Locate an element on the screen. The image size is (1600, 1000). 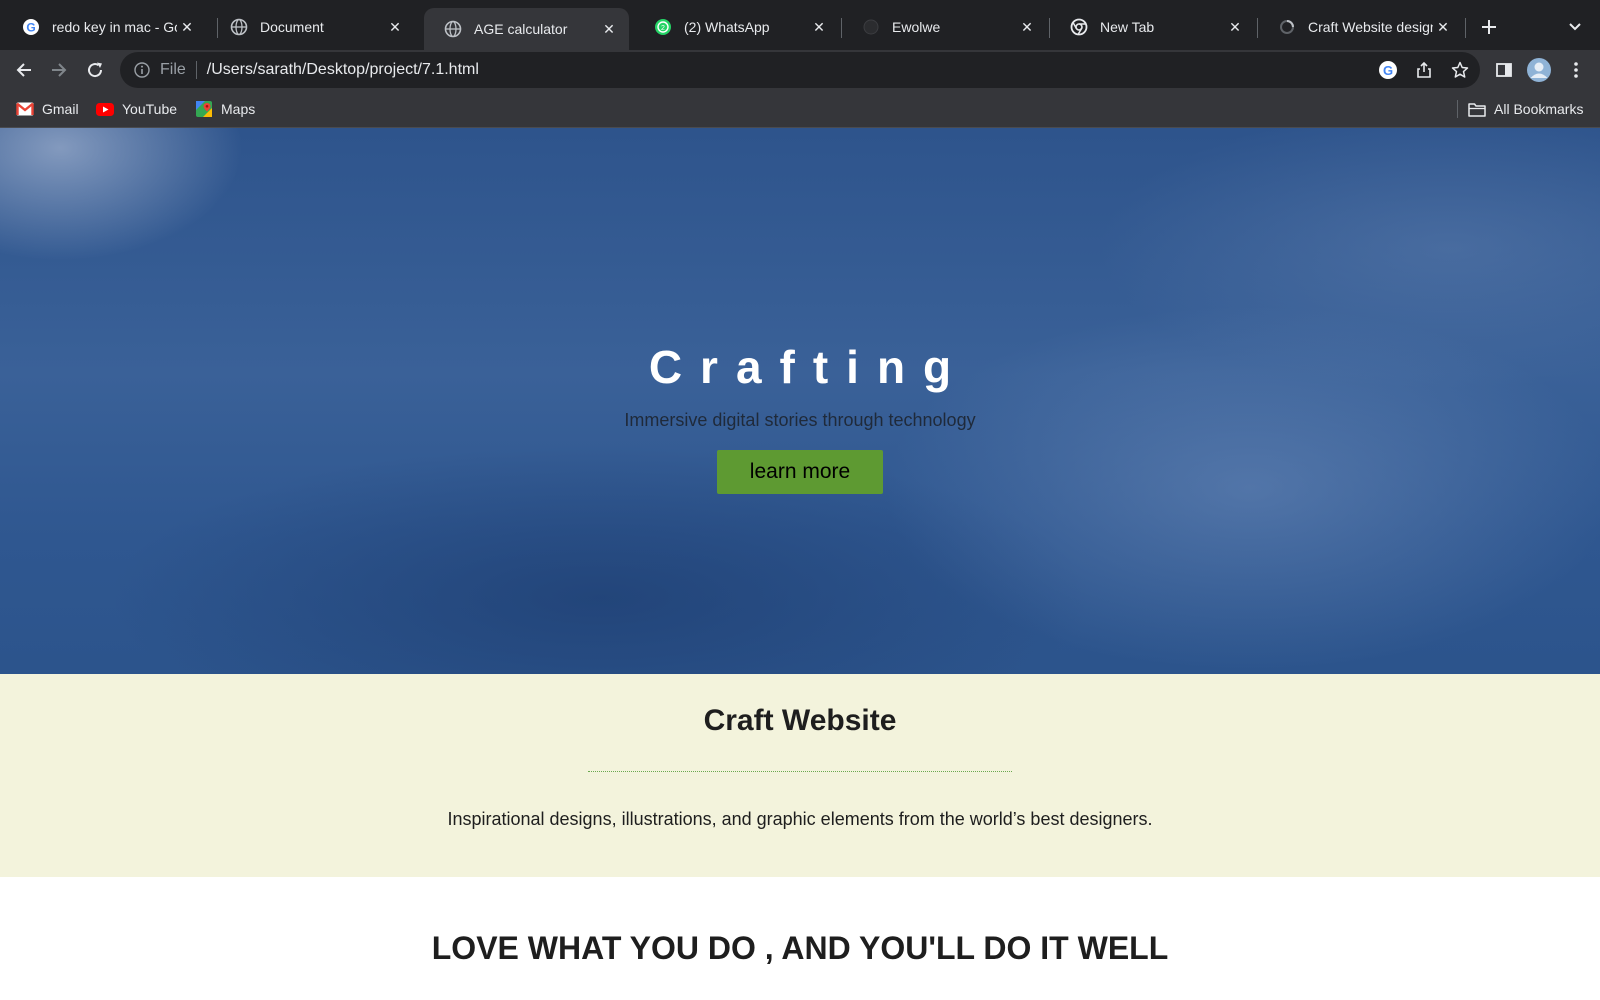
back-button is located at coordinates (24, 70).